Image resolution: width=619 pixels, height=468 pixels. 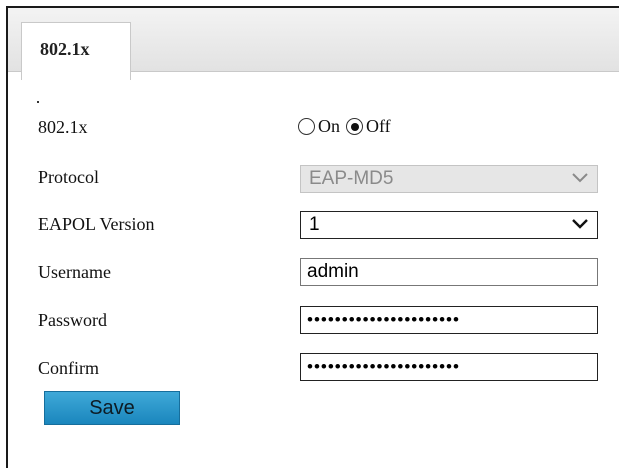 I want to click on confirm-input: ••••••••••••••••••••••, so click(x=449, y=367).